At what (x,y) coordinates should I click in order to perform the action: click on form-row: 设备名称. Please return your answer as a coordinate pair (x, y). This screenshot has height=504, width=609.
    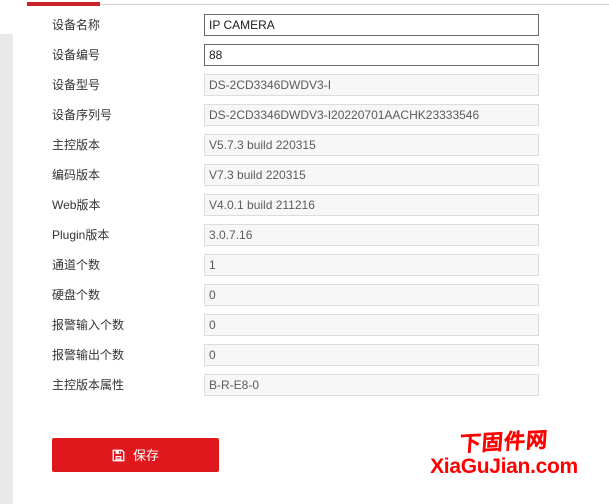
    Looking at the image, I should click on (304, 29).